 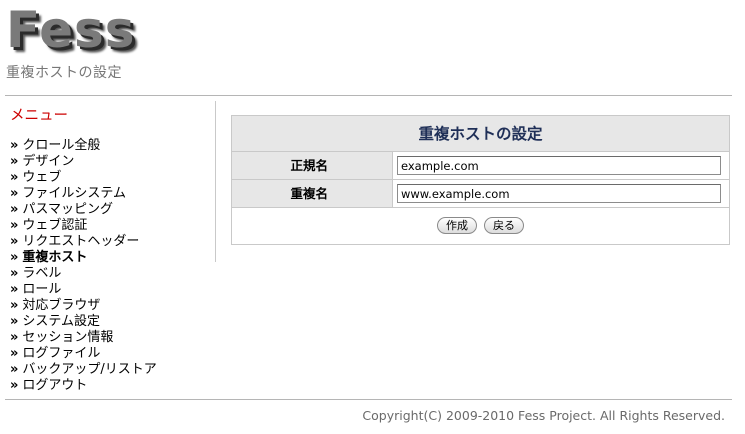 I want to click on duplicate-name-row: 重複名, so click(x=480, y=194).